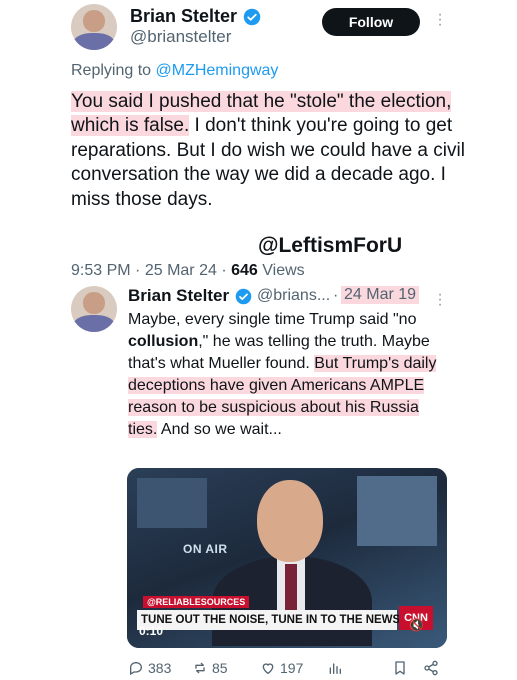  Describe the element at coordinates (440, 20) in the screenshot. I see `more-options-icon: · · ·` at that location.